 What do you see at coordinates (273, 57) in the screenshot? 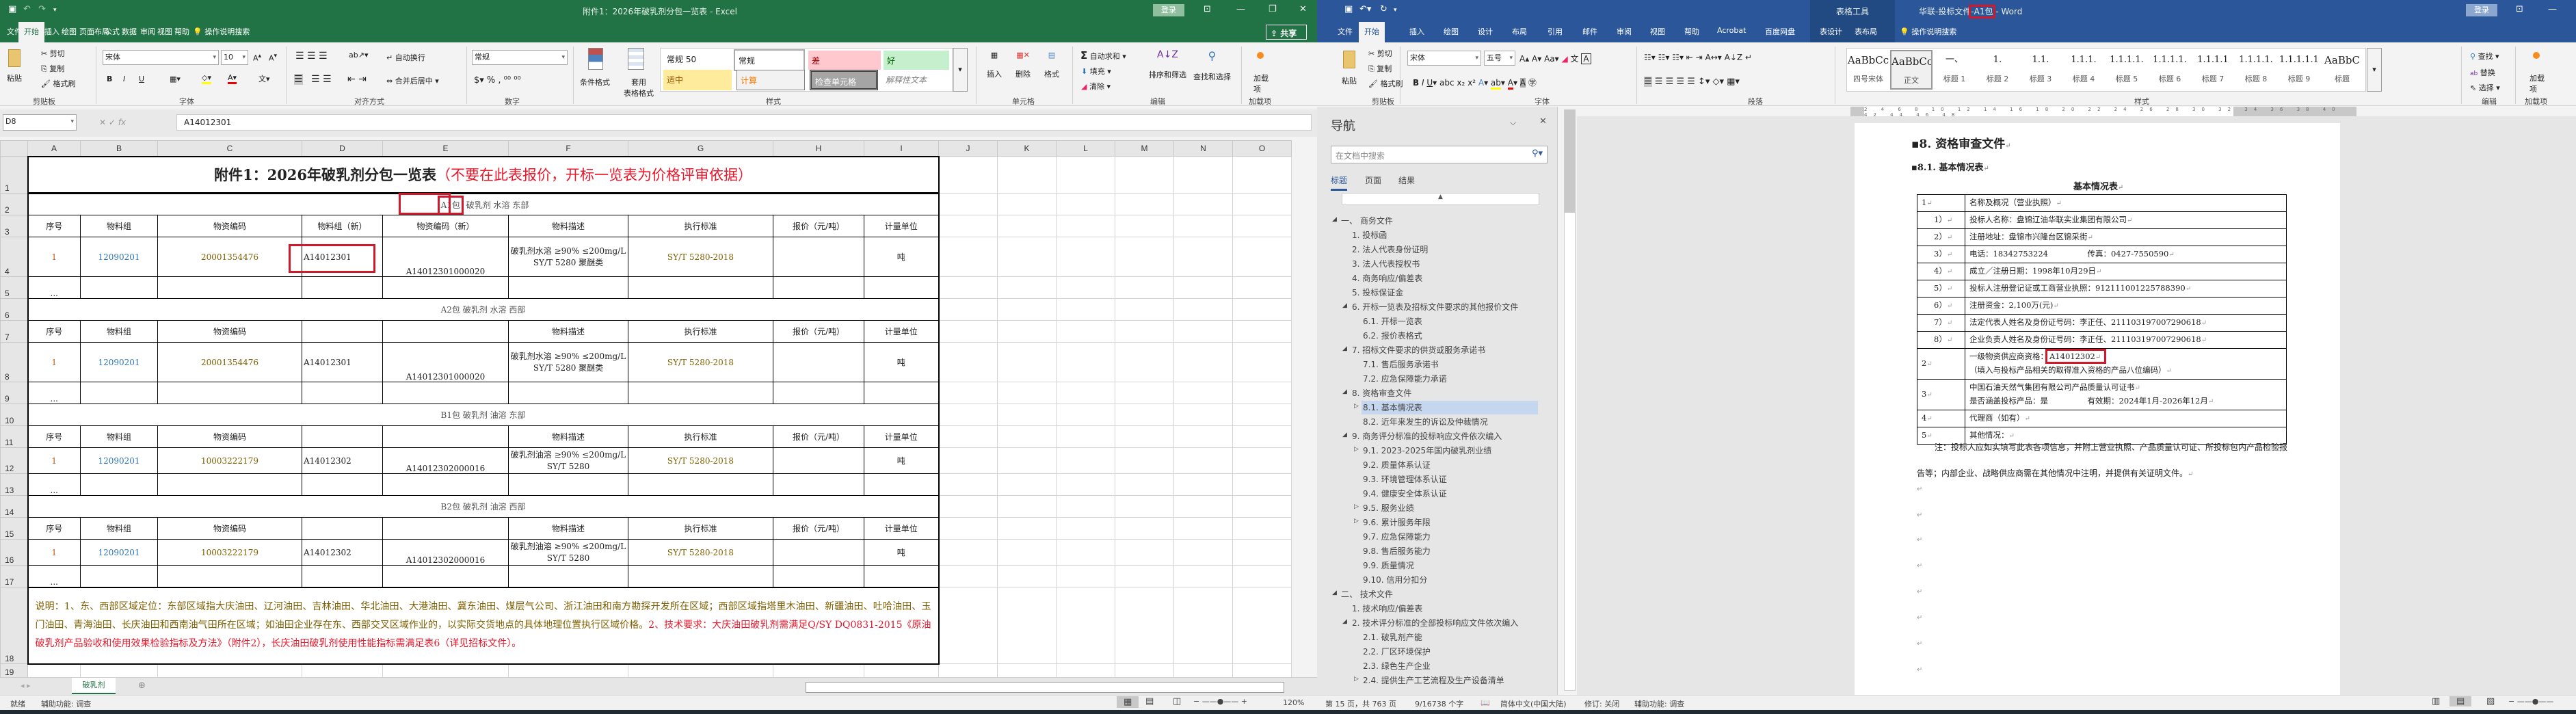
I see `shrink-font-icon: A▾` at bounding box center [273, 57].